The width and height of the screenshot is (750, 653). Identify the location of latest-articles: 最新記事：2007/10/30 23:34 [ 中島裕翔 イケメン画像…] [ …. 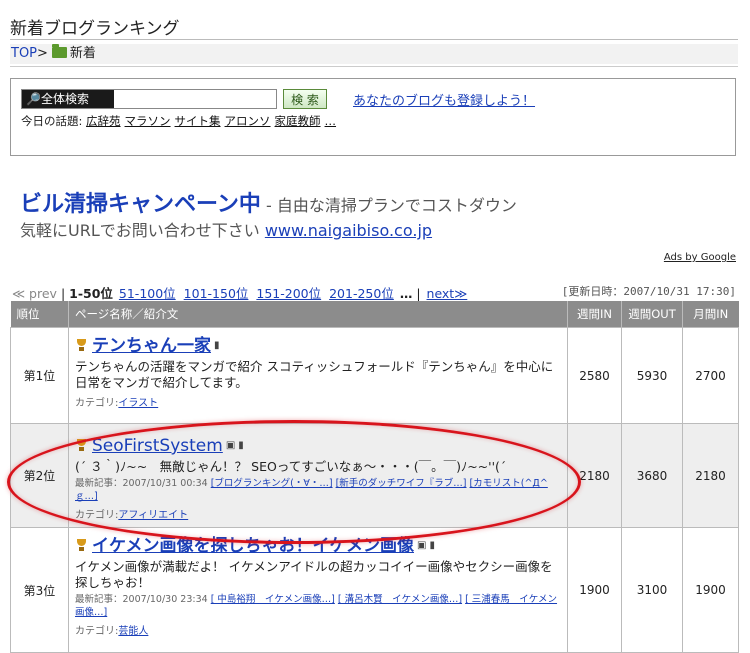
(318, 606).